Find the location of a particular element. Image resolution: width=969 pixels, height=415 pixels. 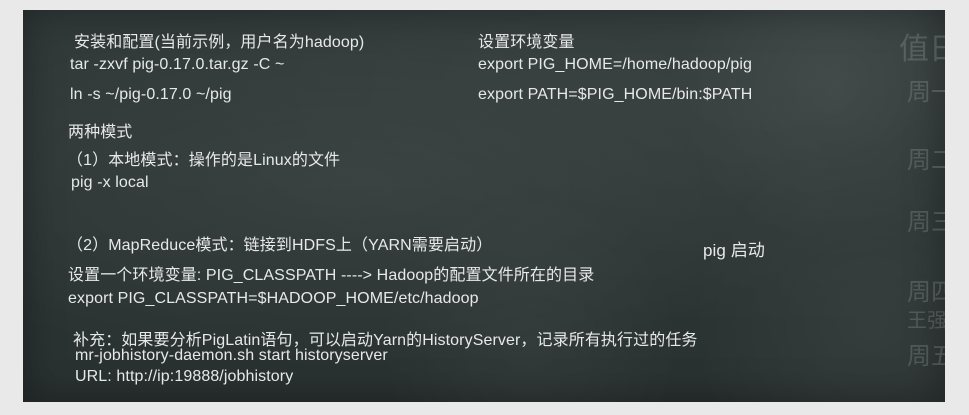

tar-command: tar -zxvf pig-0.17.0.tar.gz -C ~ is located at coordinates (177, 64).